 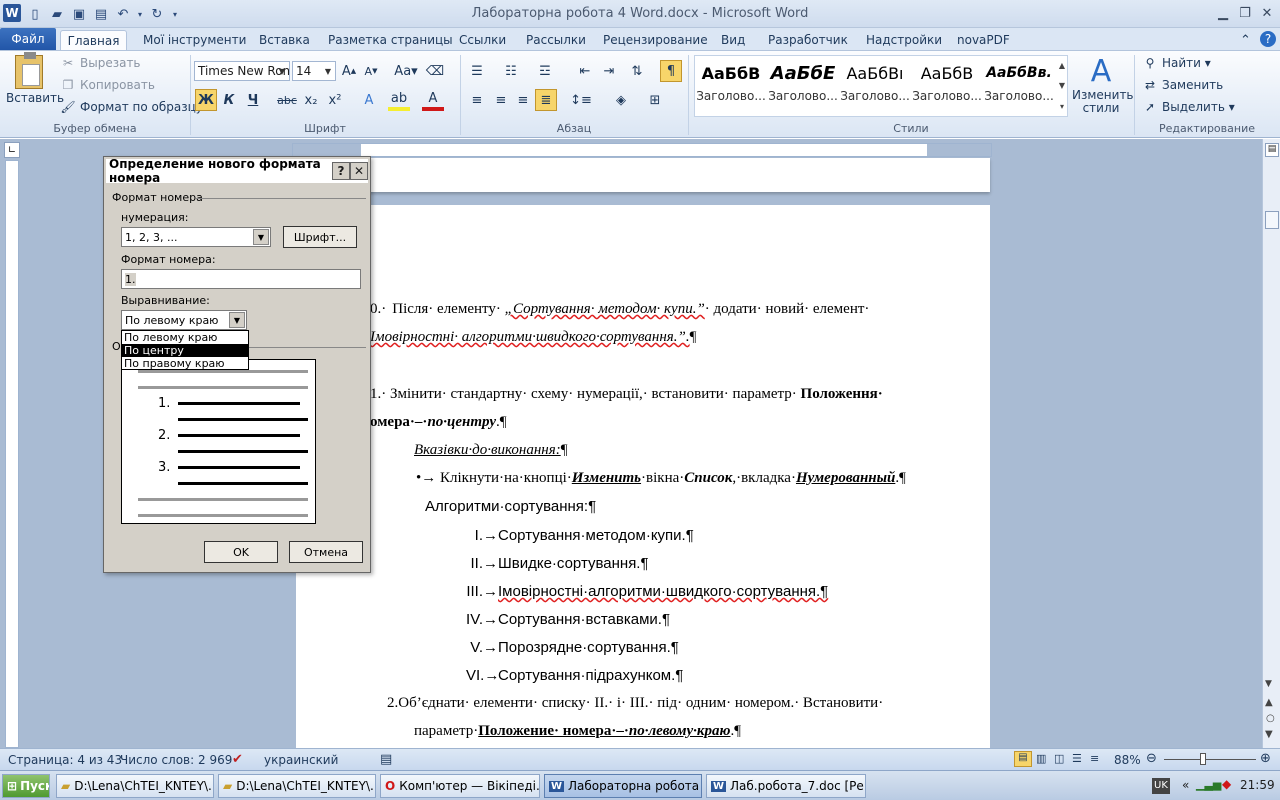 I want to click on ruler-toggle-icon: ▤, so click(x=1272, y=150).